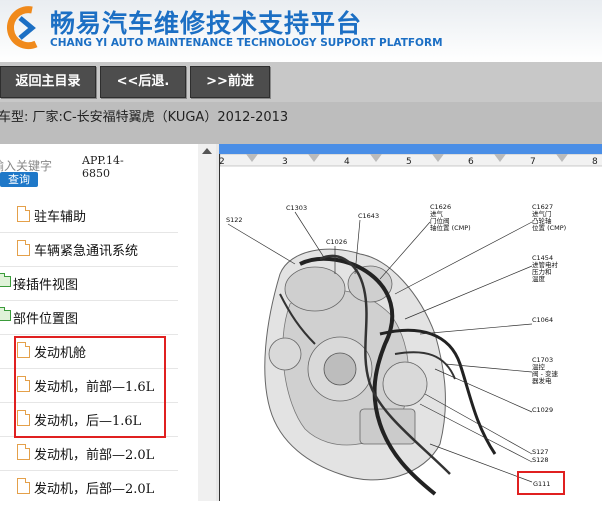 Image resolution: width=602 pixels, height=505 pixels. What do you see at coordinates (541, 484) in the screenshot?
I see `callout-g111: G111` at bounding box center [541, 484].